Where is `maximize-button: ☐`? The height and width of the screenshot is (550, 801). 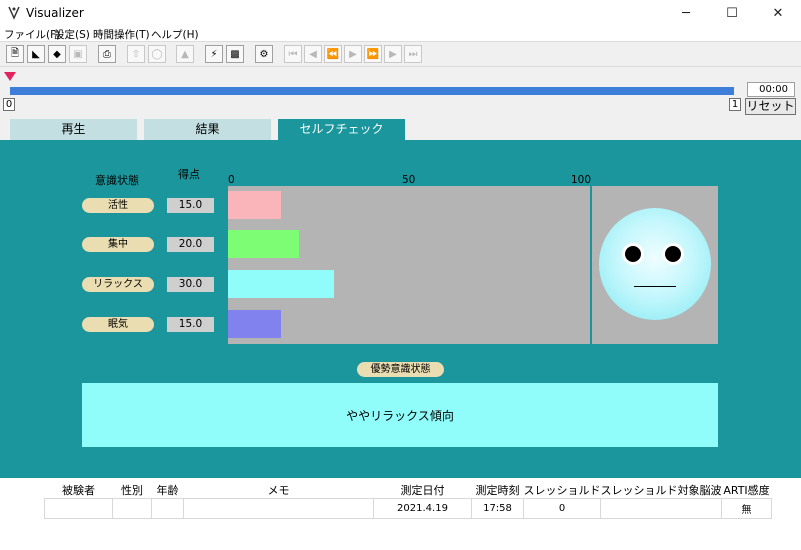
maximize-button: ☐ is located at coordinates (732, 13).